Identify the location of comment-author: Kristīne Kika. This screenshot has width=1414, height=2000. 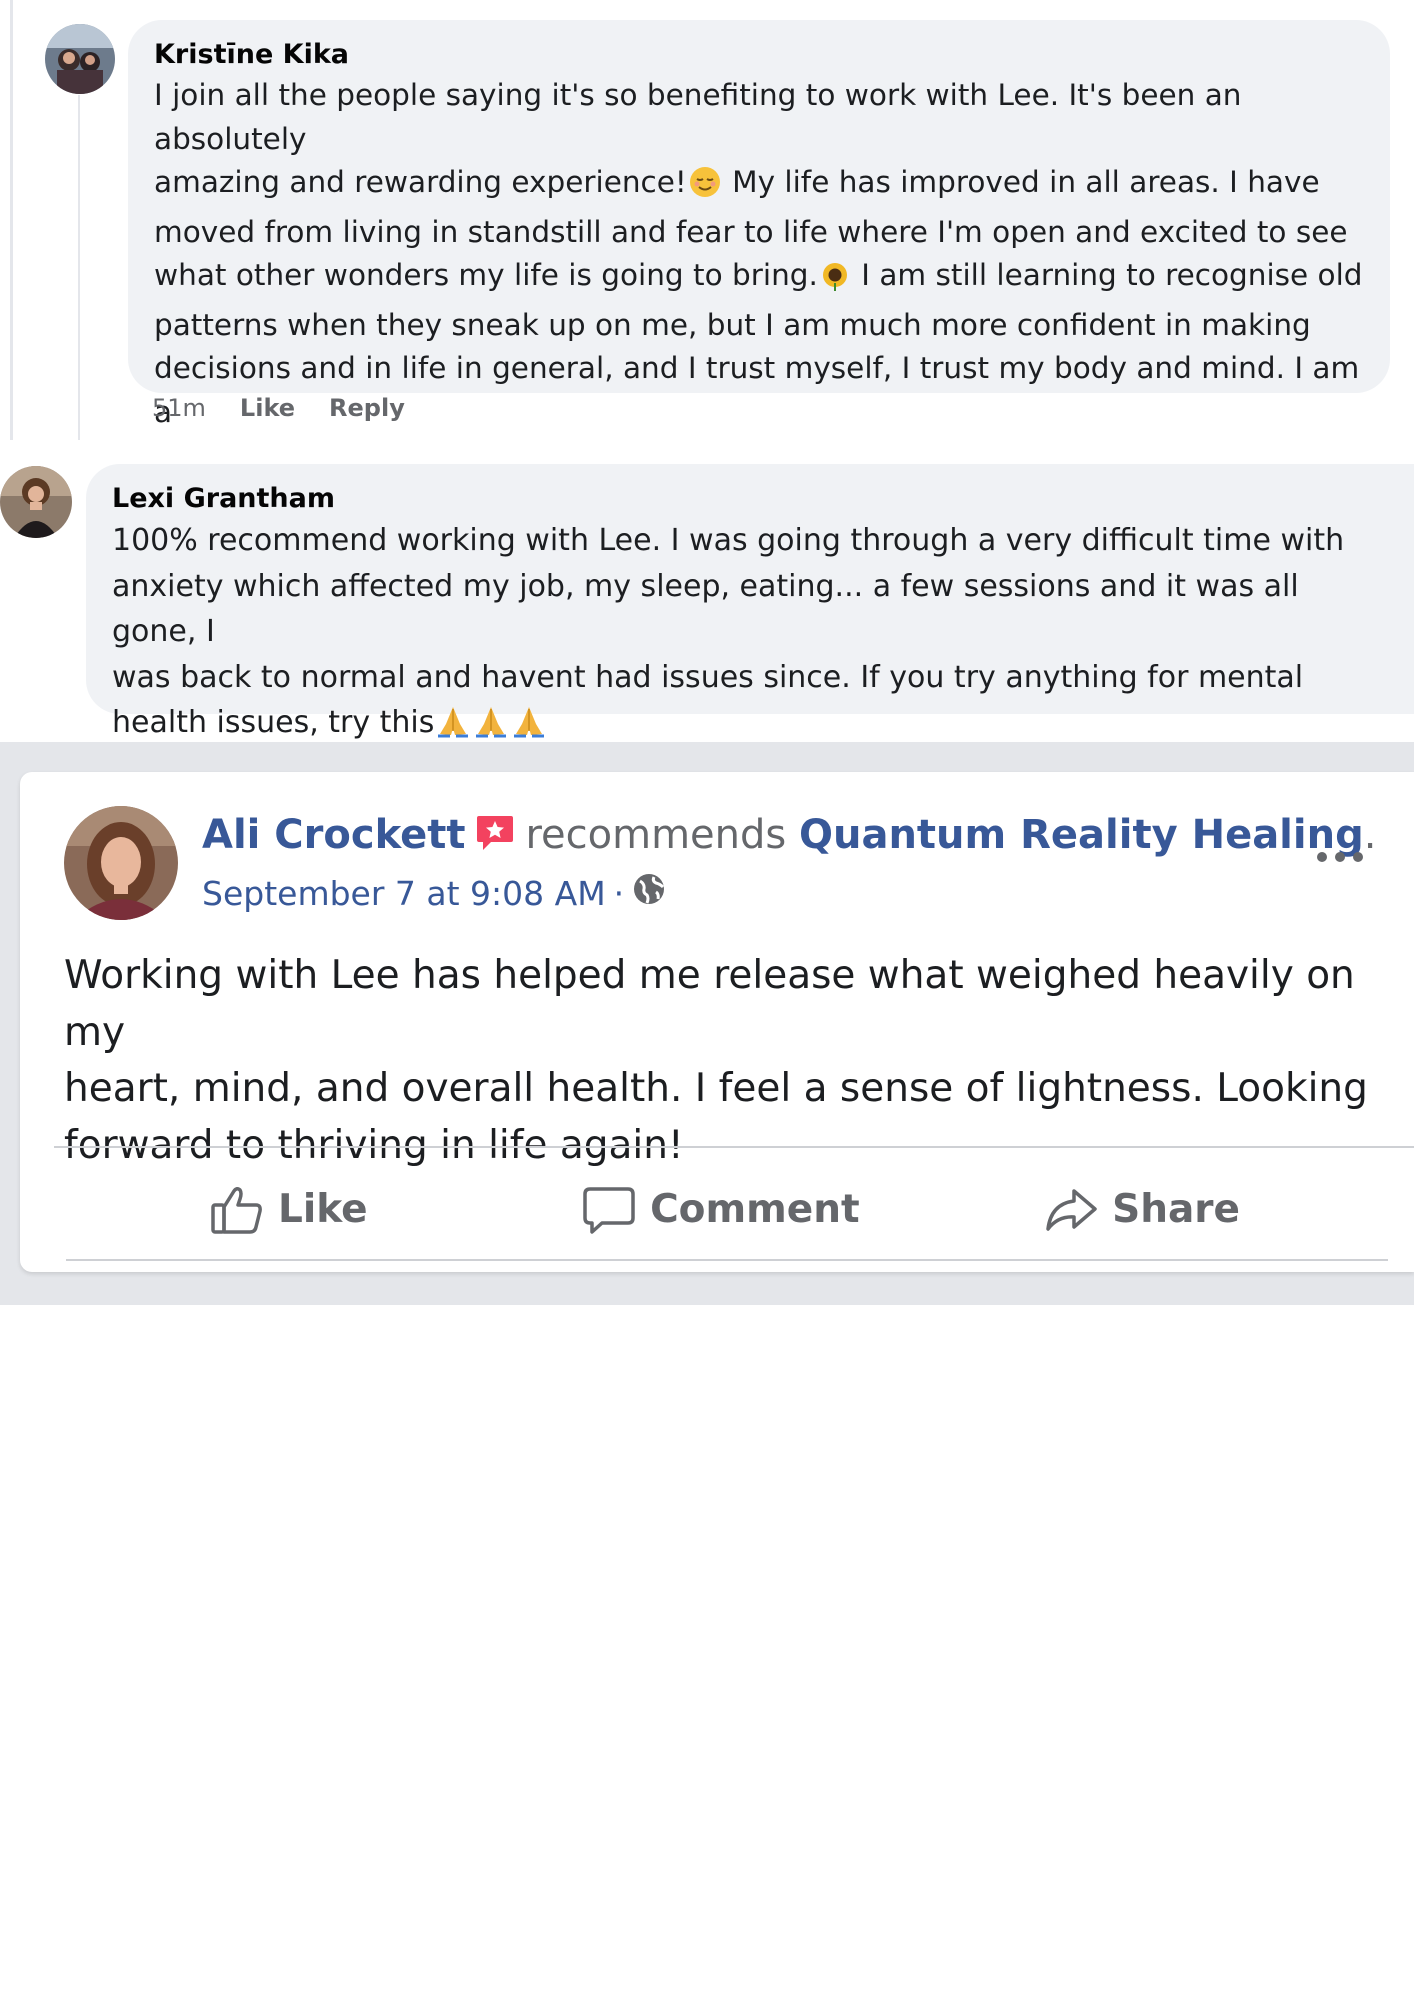
(759, 55).